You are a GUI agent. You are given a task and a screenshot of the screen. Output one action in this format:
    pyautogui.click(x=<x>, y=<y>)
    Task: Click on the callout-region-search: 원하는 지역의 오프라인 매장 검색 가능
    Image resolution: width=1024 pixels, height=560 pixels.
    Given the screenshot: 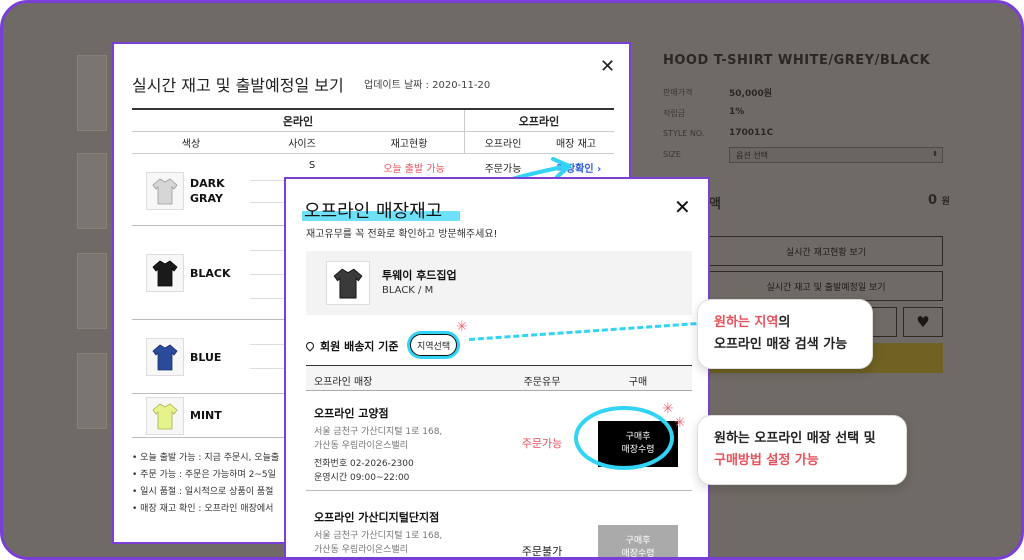 What is the action you would take?
    pyautogui.click(x=785, y=334)
    